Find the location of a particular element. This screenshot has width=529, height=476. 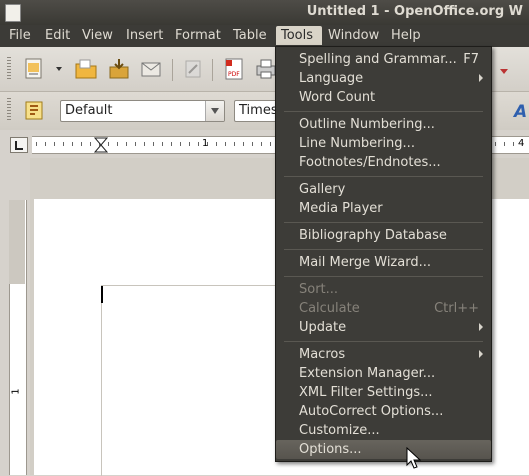

font-name-value: Times is located at coordinates (258, 110).